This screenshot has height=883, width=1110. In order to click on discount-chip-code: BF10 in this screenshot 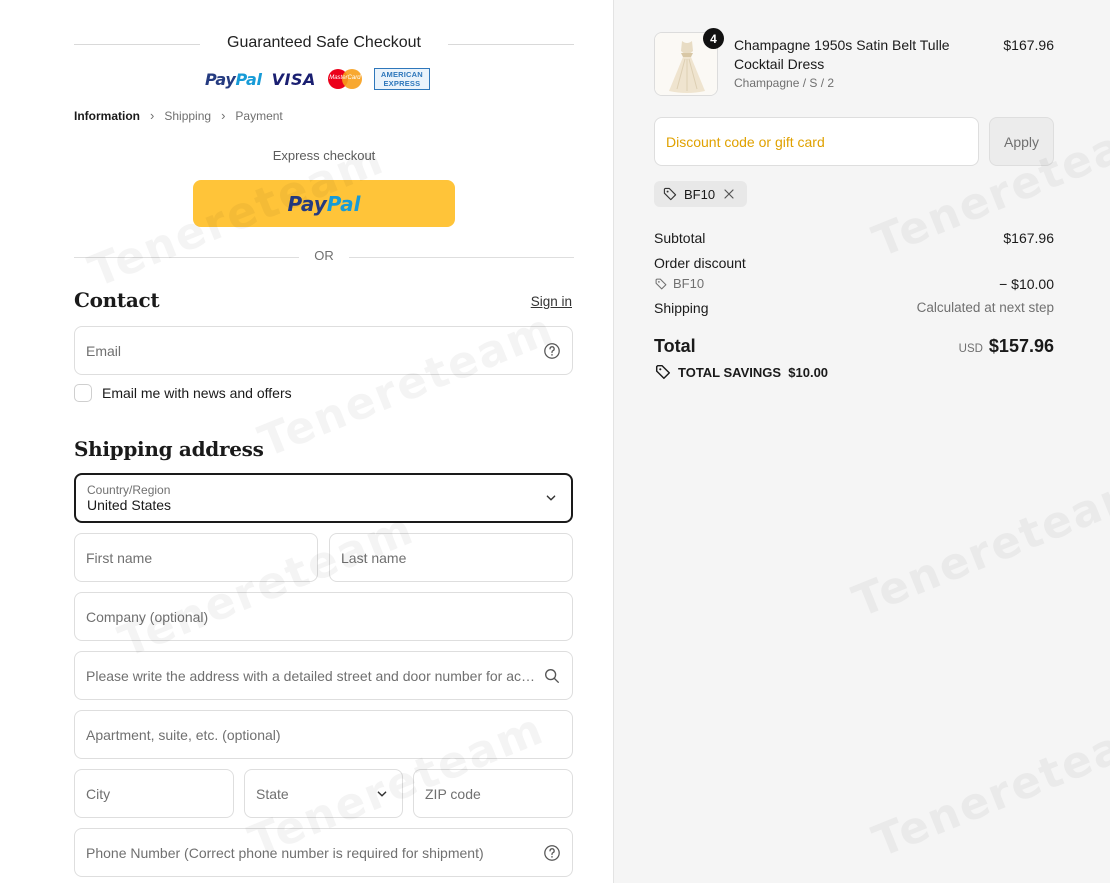, I will do `click(700, 194)`.